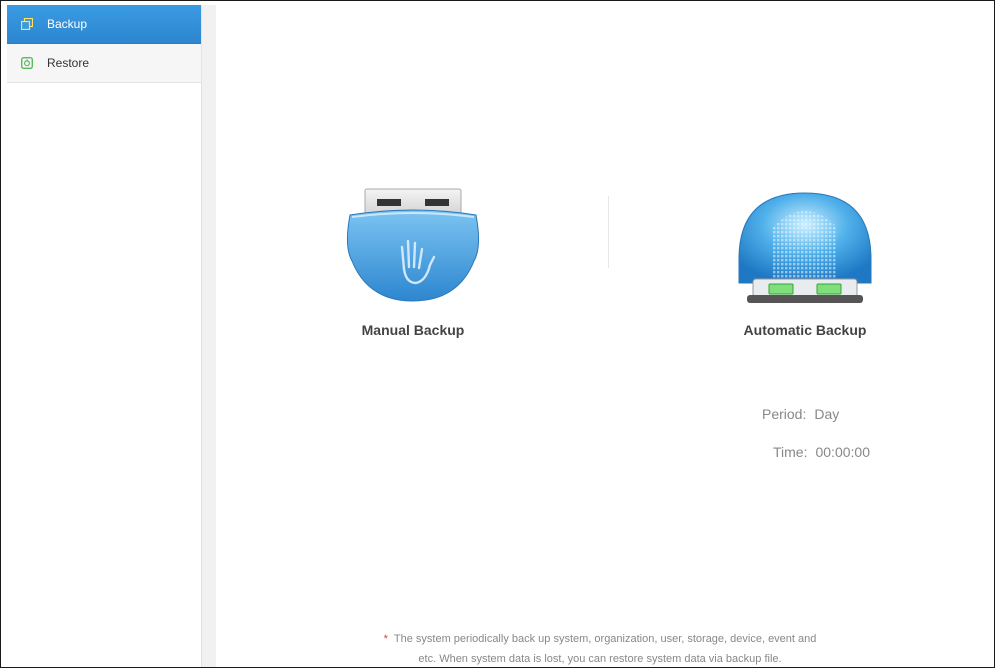 The image size is (995, 668). What do you see at coordinates (608, 232) in the screenshot?
I see `divider` at bounding box center [608, 232].